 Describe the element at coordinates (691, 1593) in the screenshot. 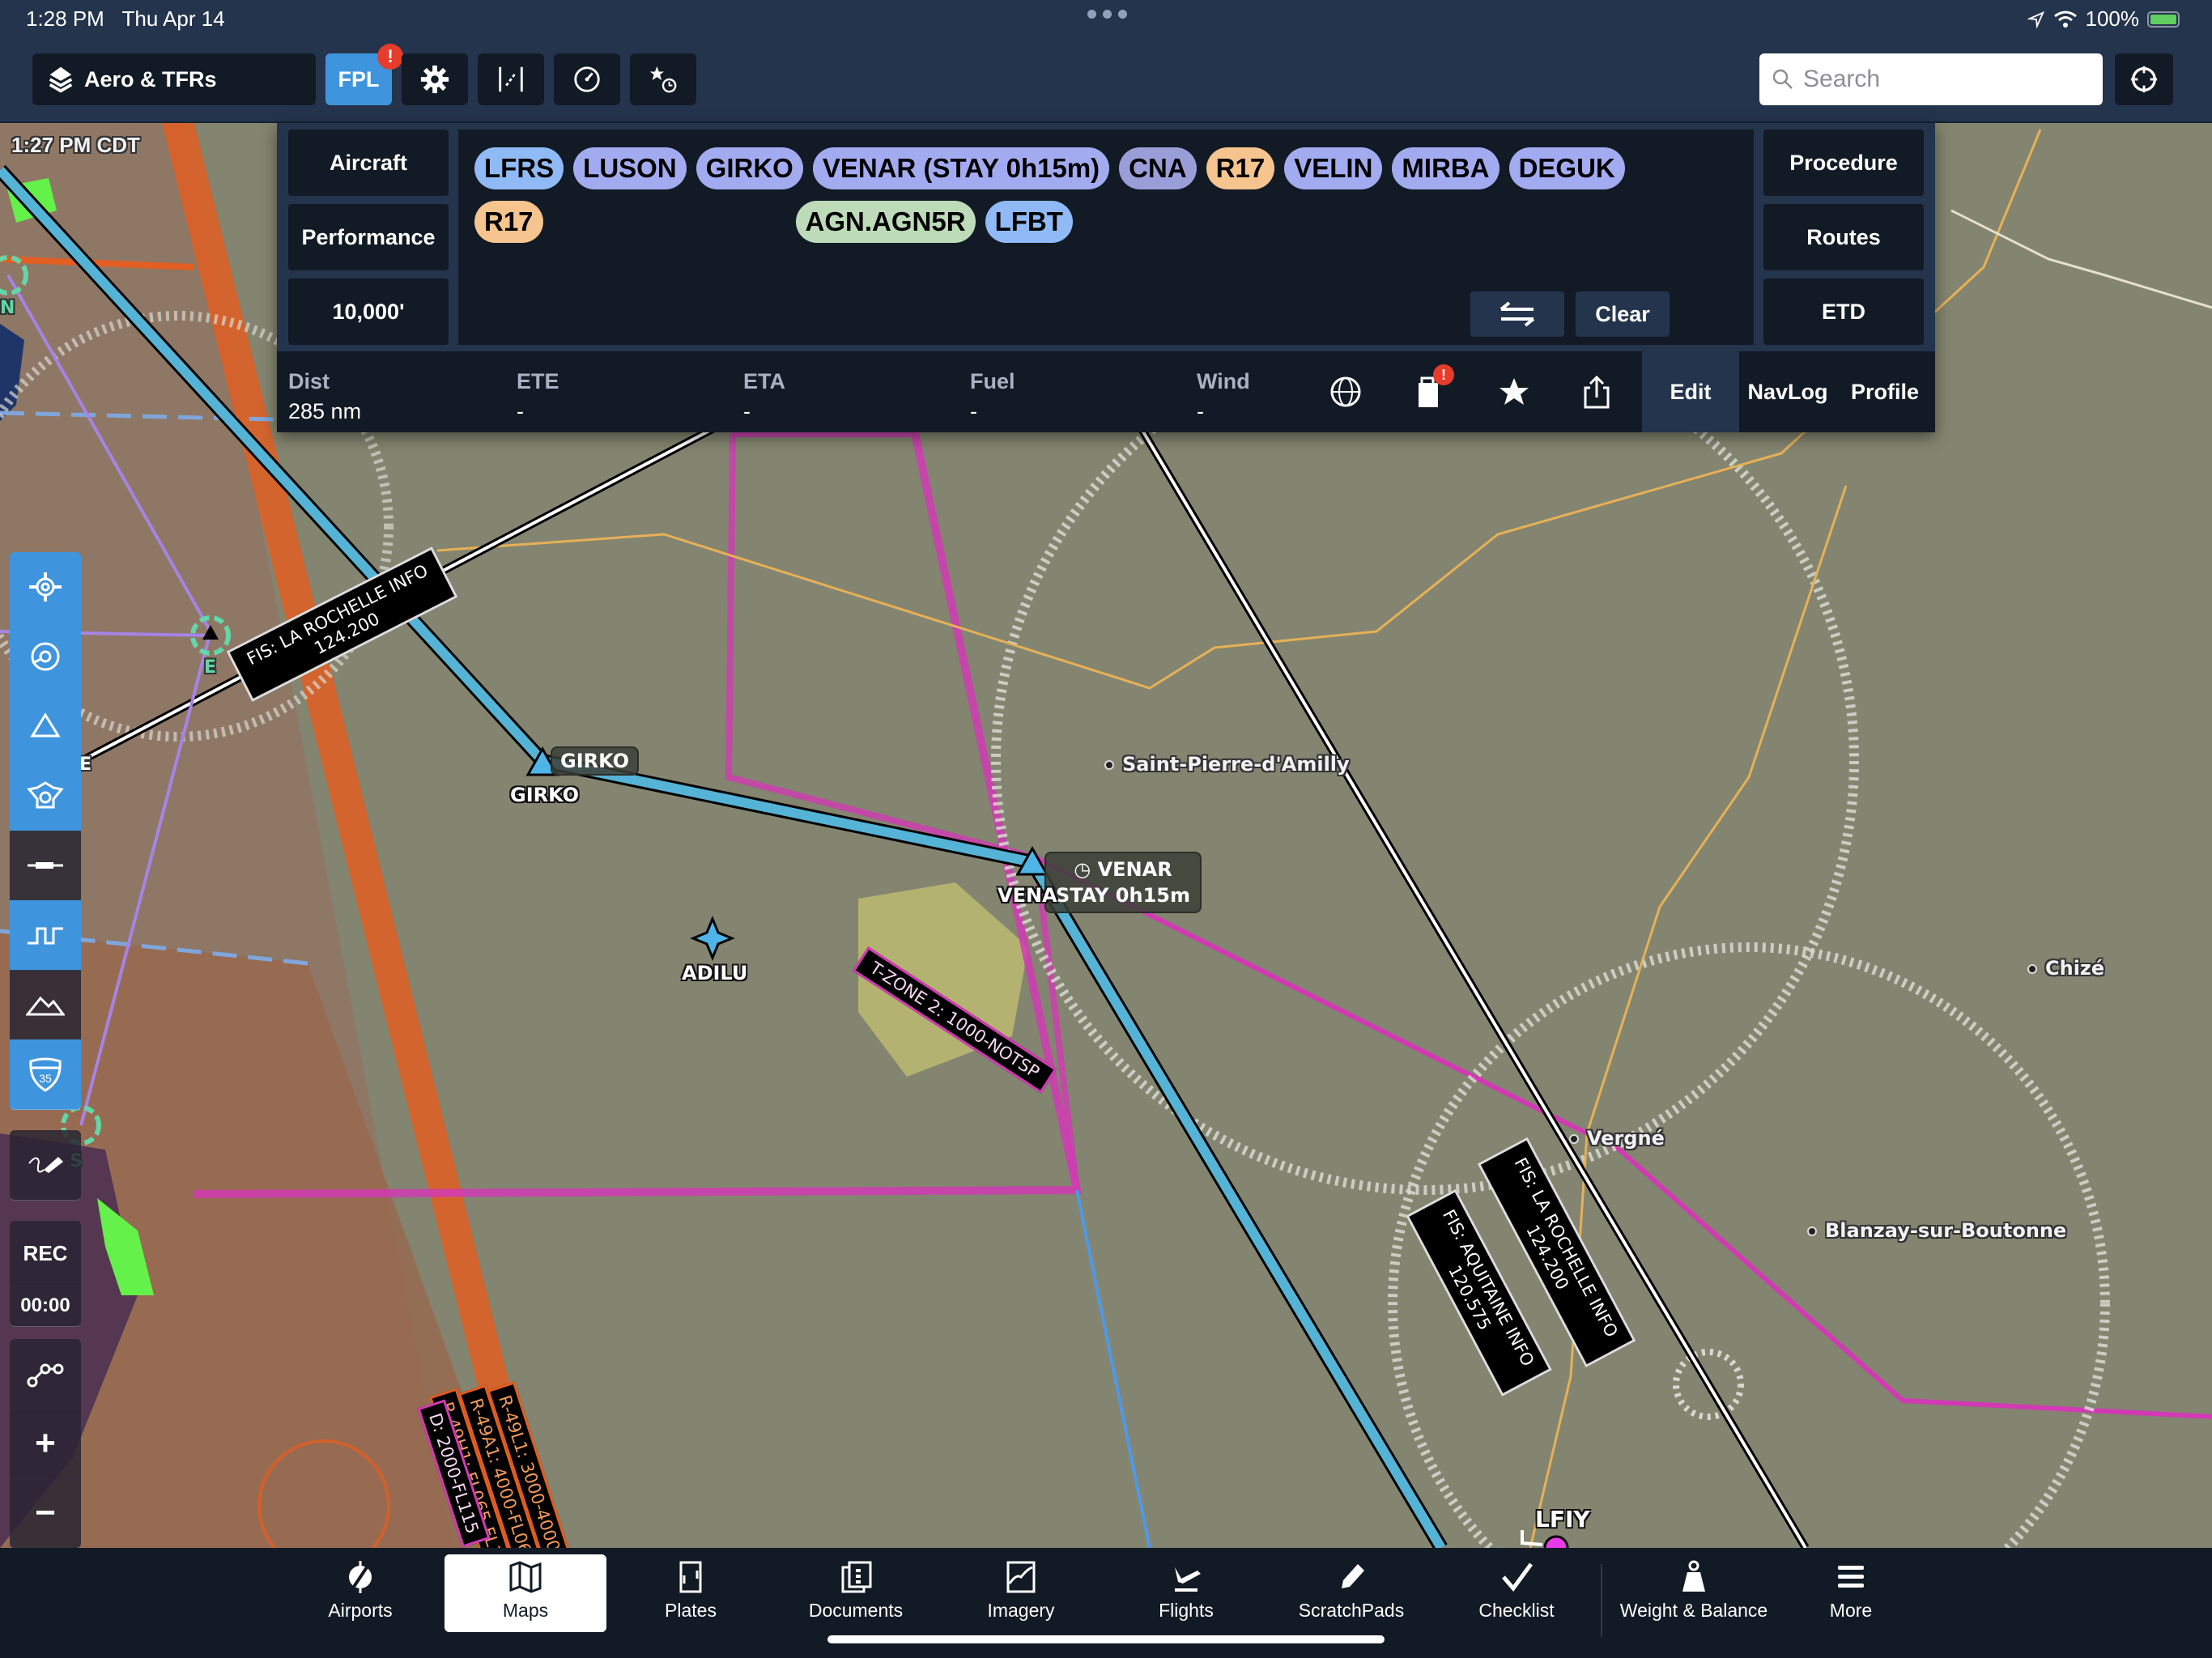

I see `nav-plates: Plates` at that location.